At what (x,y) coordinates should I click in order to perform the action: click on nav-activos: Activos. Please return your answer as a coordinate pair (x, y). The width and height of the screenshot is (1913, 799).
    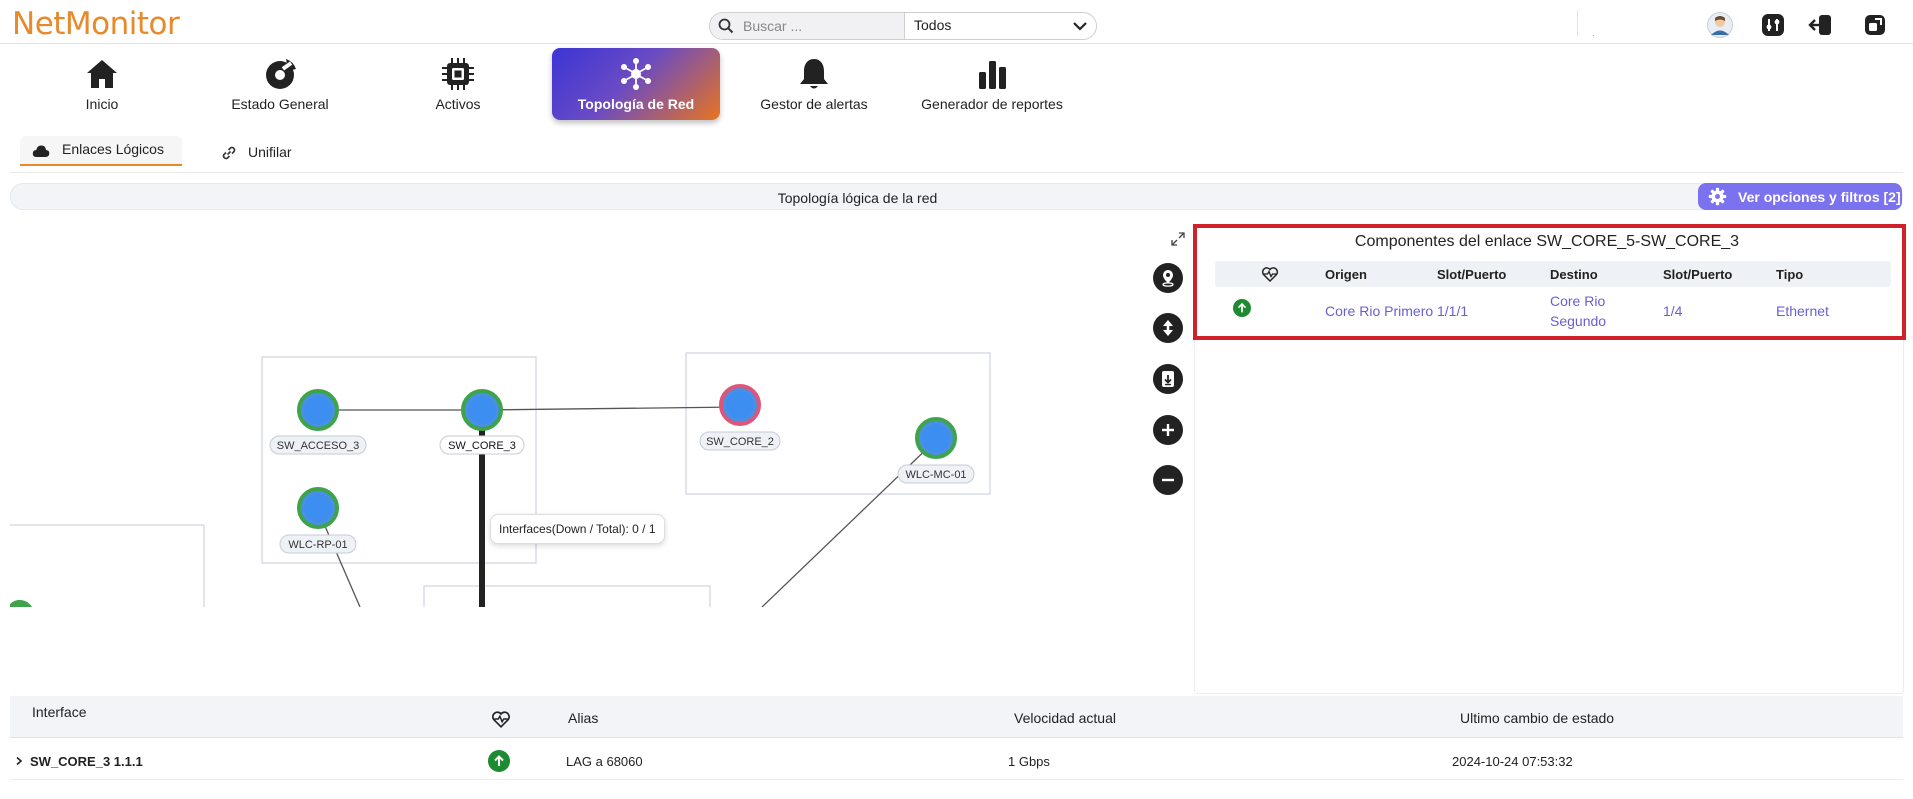
    Looking at the image, I should click on (458, 84).